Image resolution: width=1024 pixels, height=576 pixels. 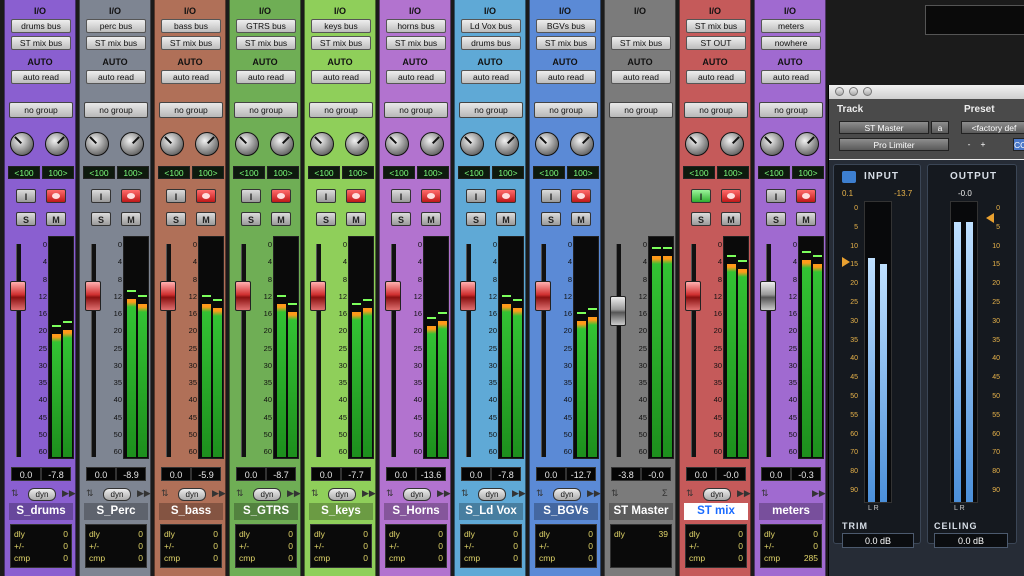 What do you see at coordinates (894, 144) in the screenshot?
I see `plugin-selector: Pro Limiter` at bounding box center [894, 144].